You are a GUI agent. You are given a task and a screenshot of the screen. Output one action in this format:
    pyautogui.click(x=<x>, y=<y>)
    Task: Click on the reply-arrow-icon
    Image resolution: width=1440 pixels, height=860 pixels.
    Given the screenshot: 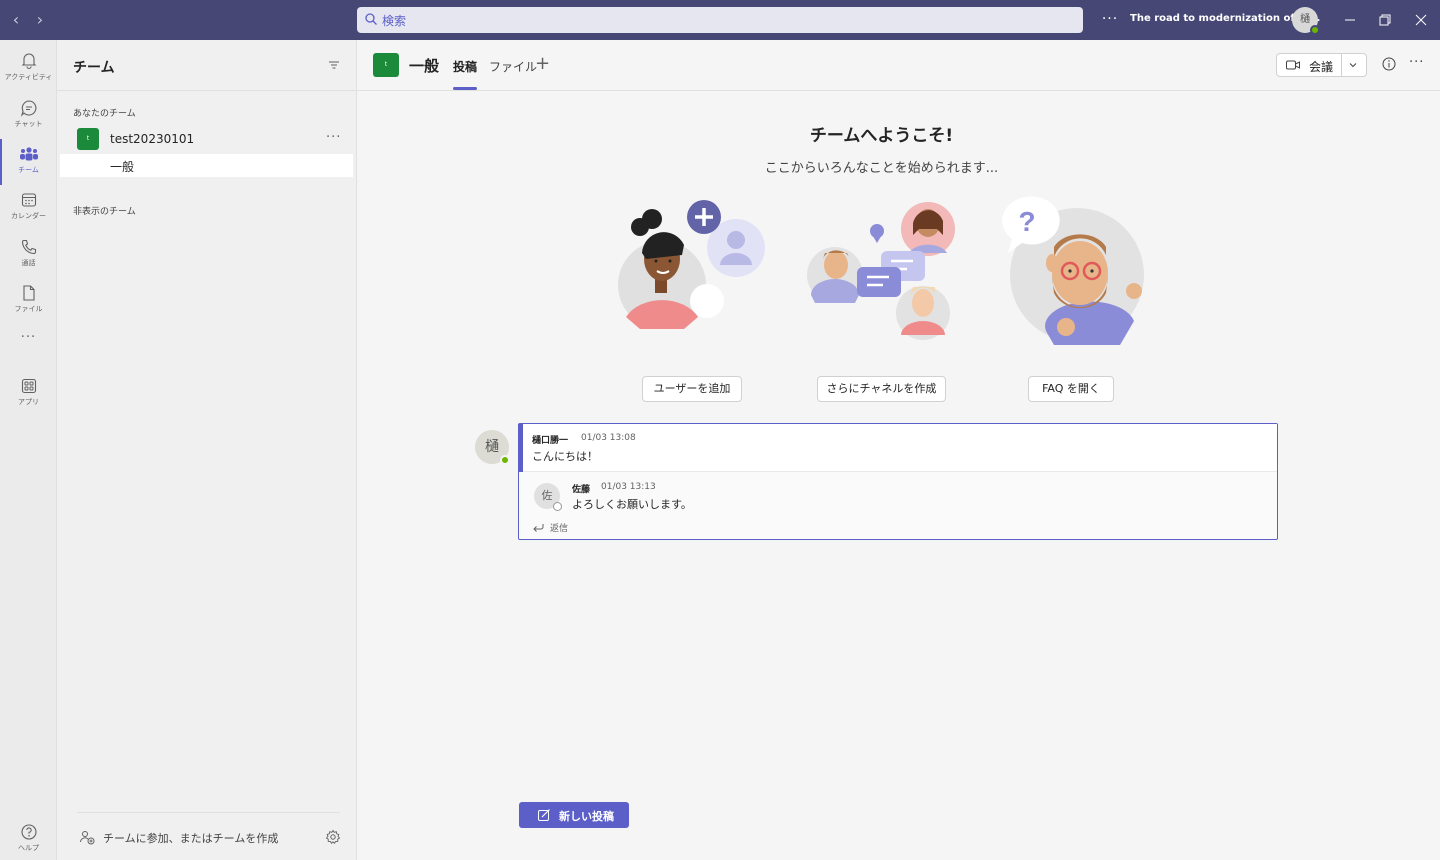 What is the action you would take?
    pyautogui.click(x=538, y=527)
    